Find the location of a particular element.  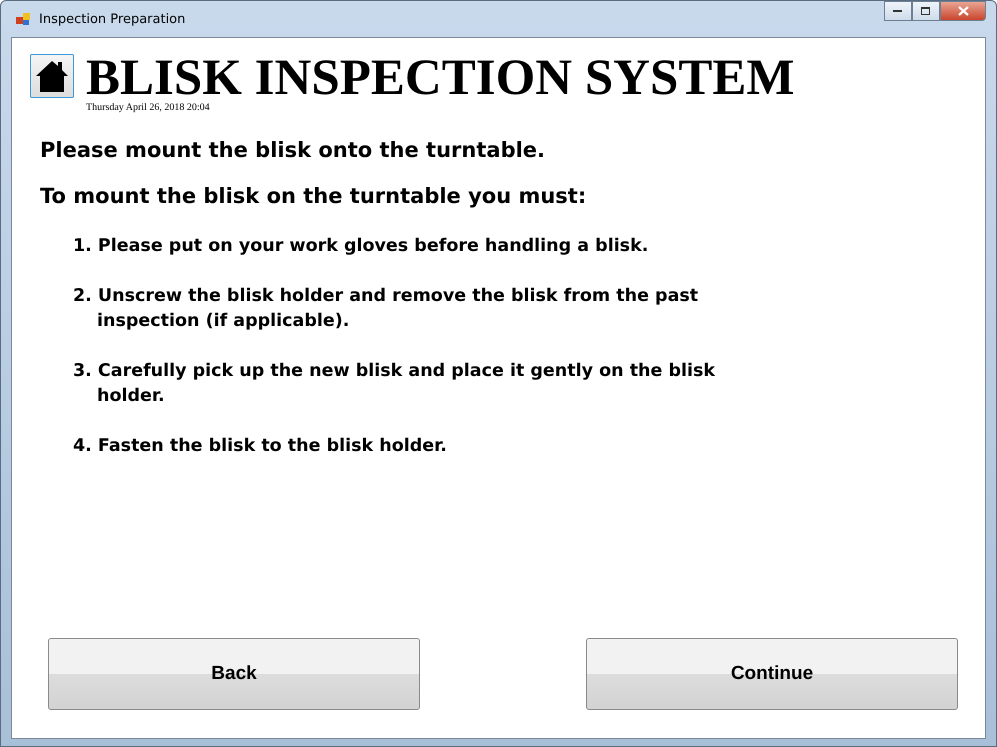

instruction-step: 3. Carefully pick up the new blisk and place it gently on the blisk holder. is located at coordinates (410, 384).